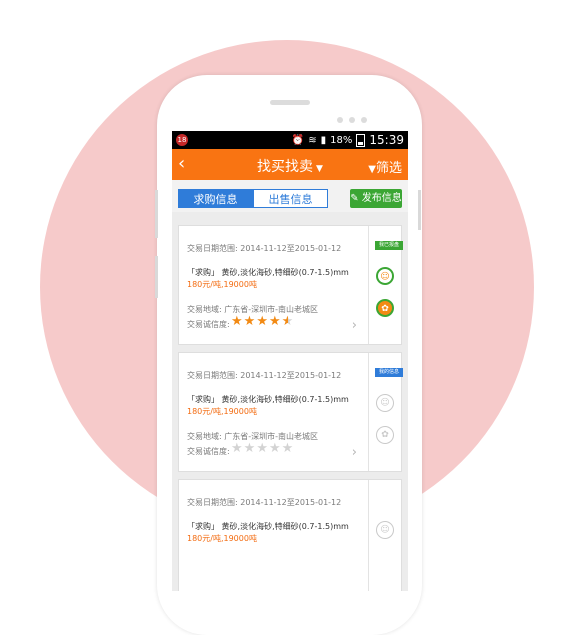 This screenshot has height=635, width=574. I want to click on battery-icon, so click(361, 140).